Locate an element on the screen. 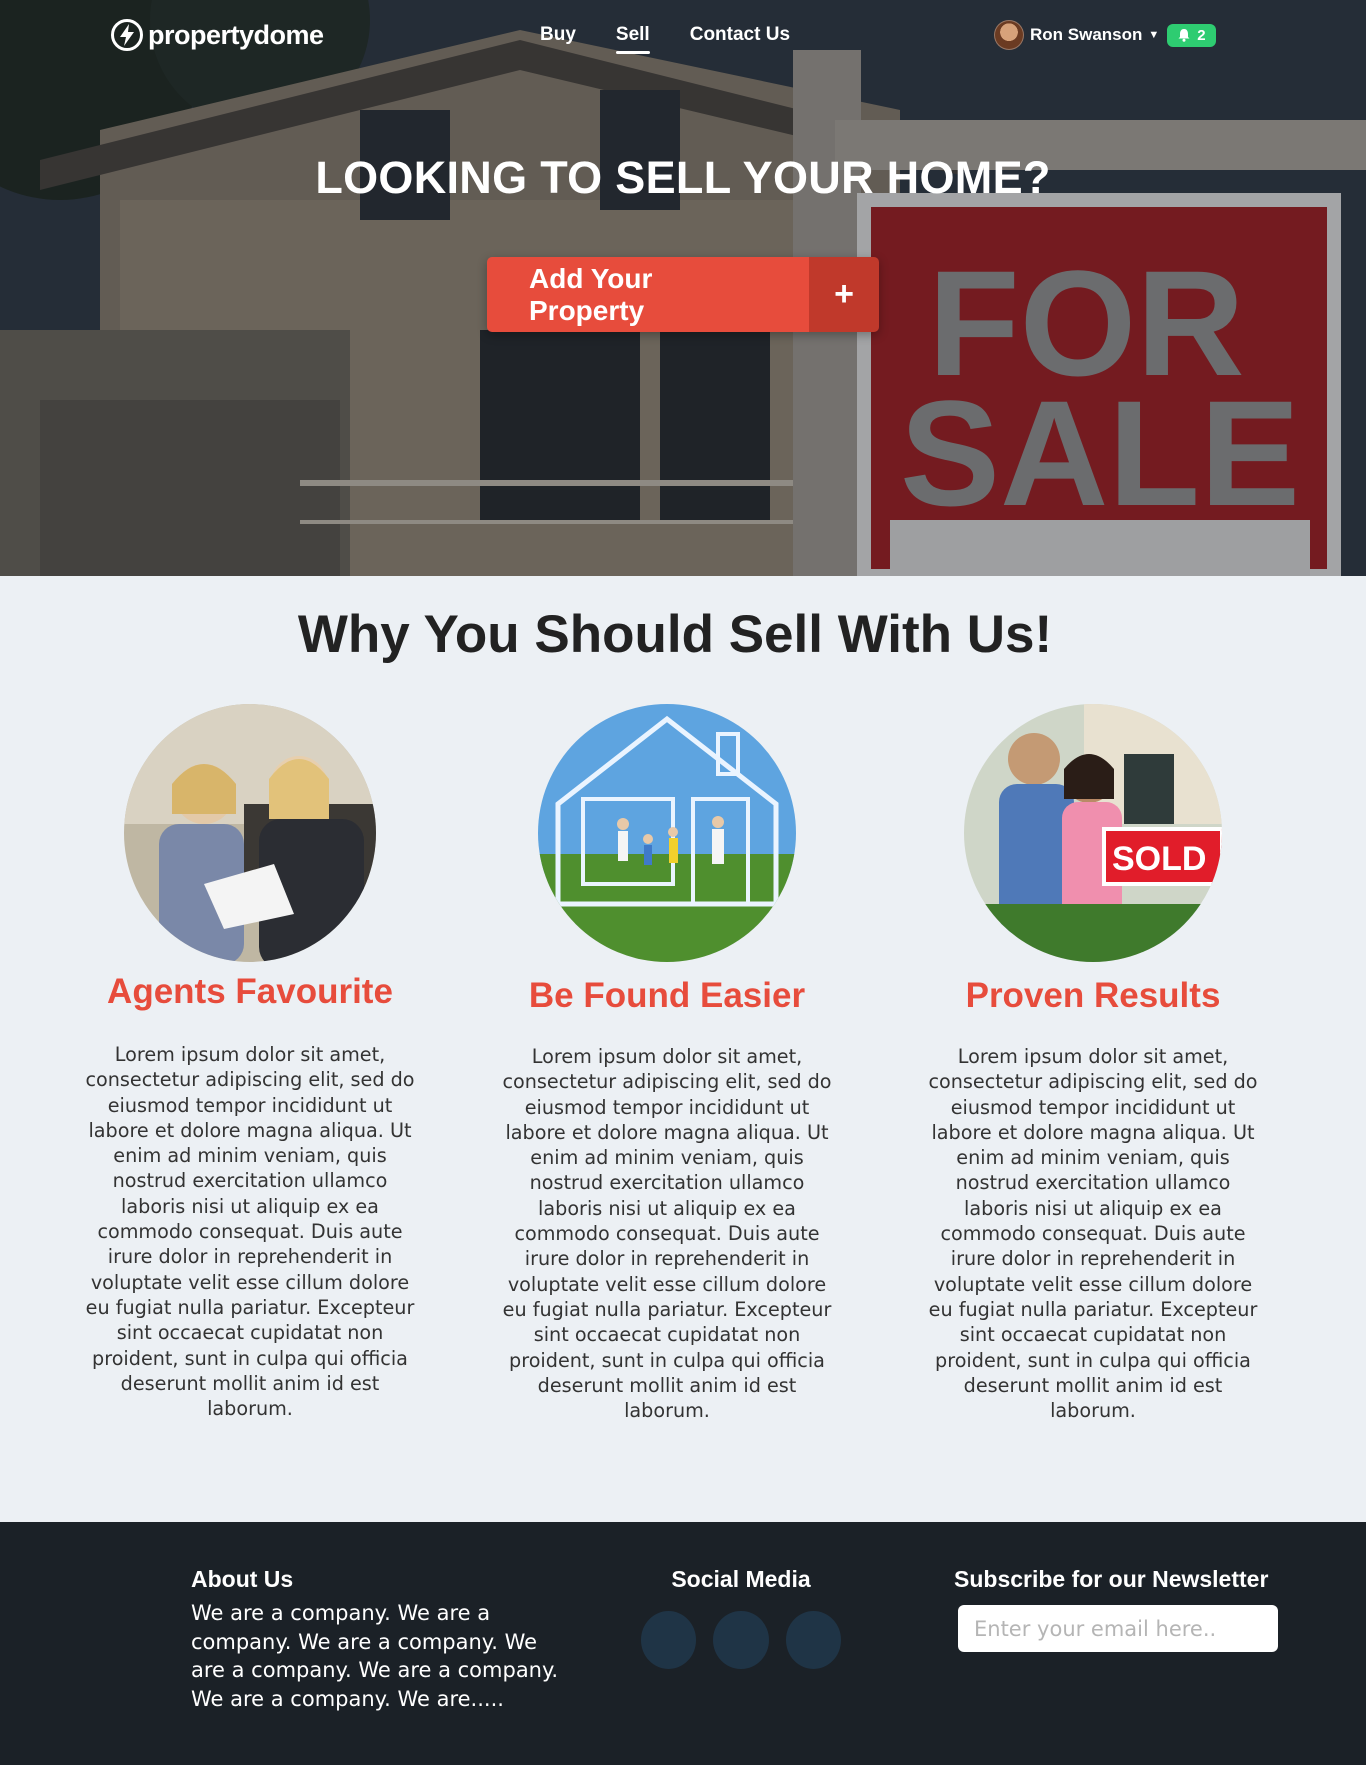 The width and height of the screenshot is (1366, 1765). footer-newsletter-title: Subscribe for our Newsletter is located at coordinates (1111, 1579).